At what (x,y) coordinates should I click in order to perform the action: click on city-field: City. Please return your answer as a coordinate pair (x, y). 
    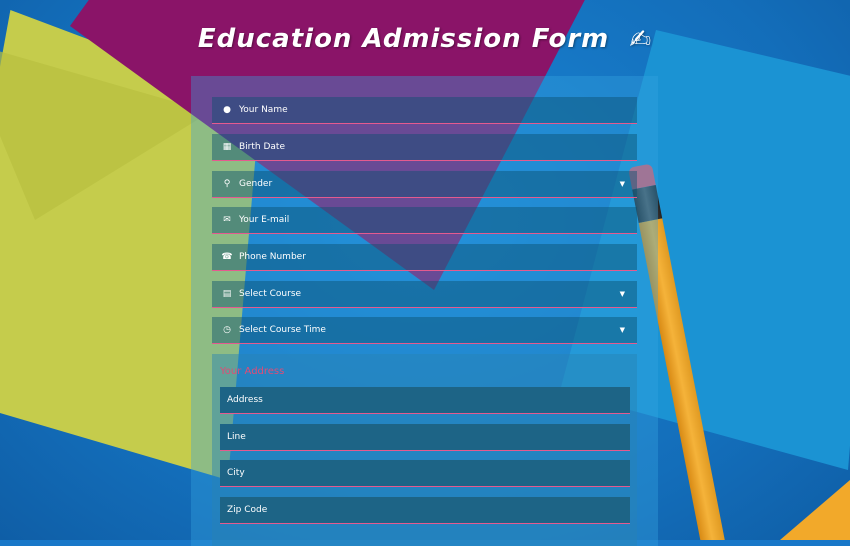
    Looking at the image, I should click on (425, 473).